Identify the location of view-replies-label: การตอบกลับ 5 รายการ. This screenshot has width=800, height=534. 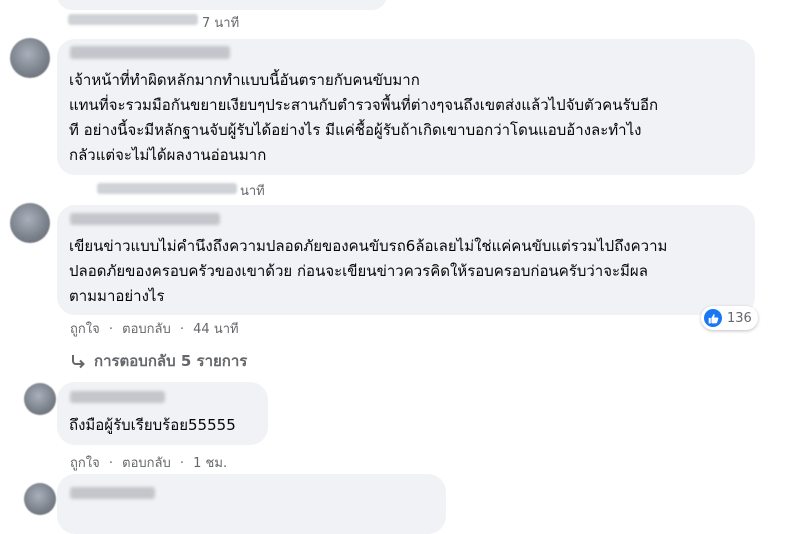
(171, 361).